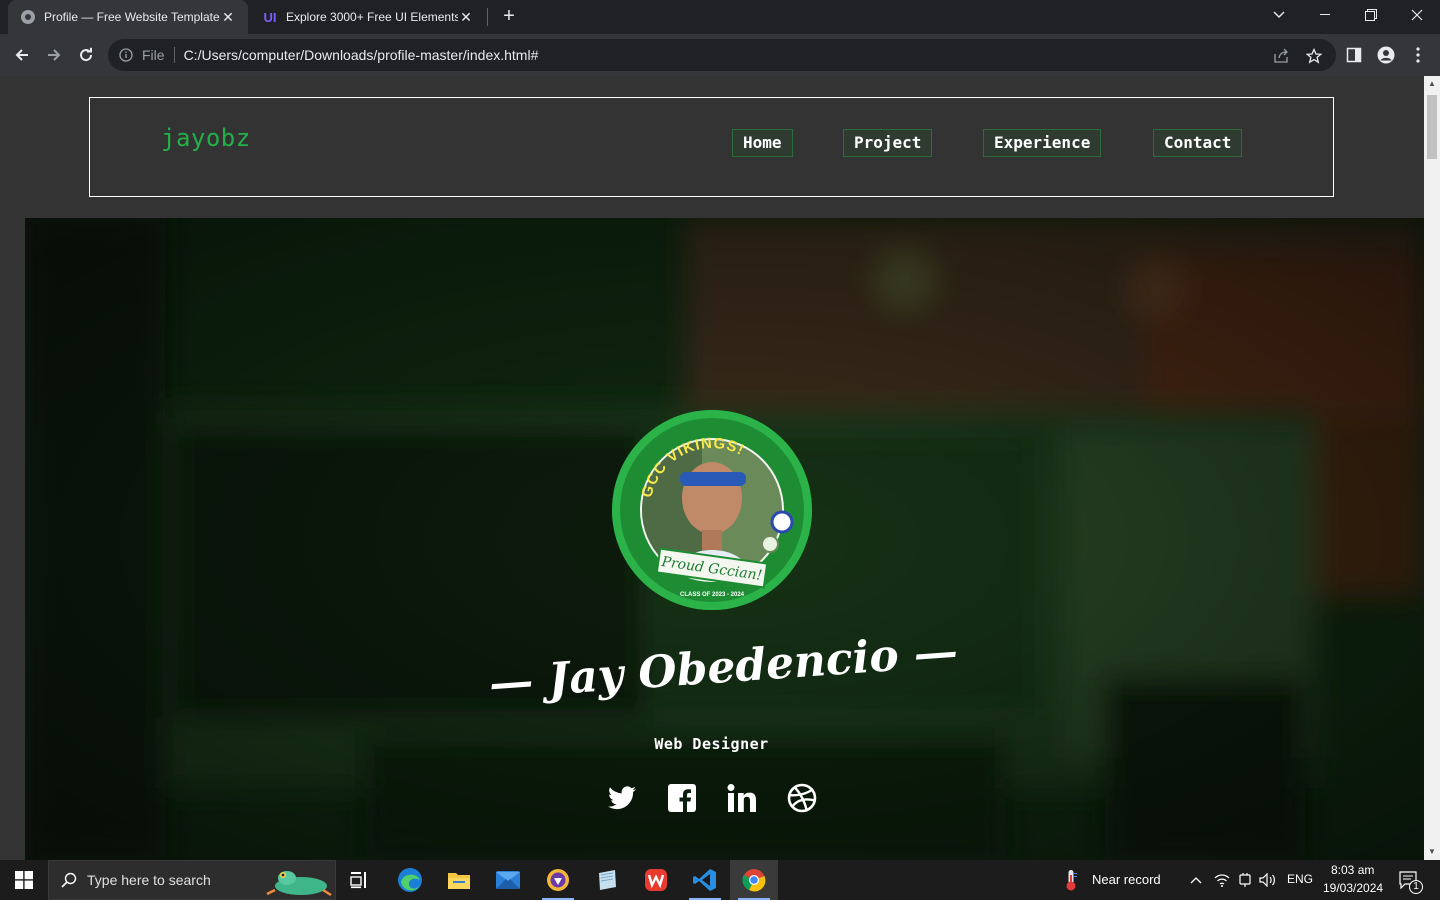 The width and height of the screenshot is (1440, 900). Describe the element at coordinates (1432, 127) in the screenshot. I see `scroll-thumb` at that location.